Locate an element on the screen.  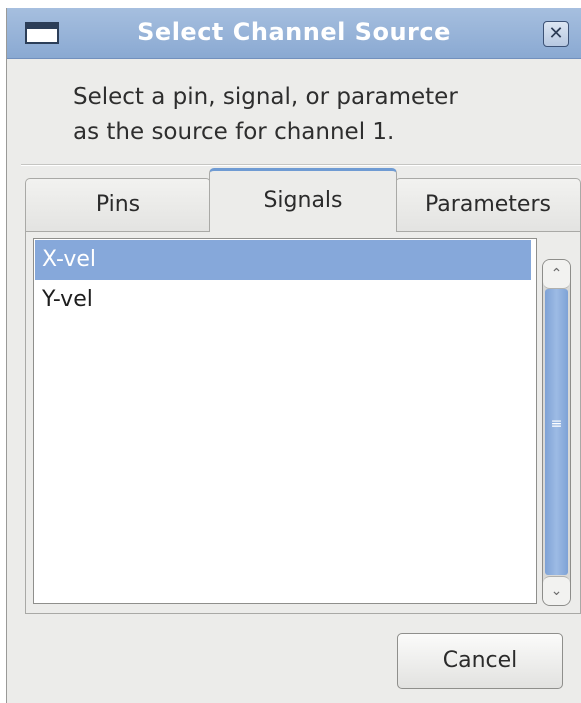
instruction-line-2: as the source for channel 1. is located at coordinates (234, 132).